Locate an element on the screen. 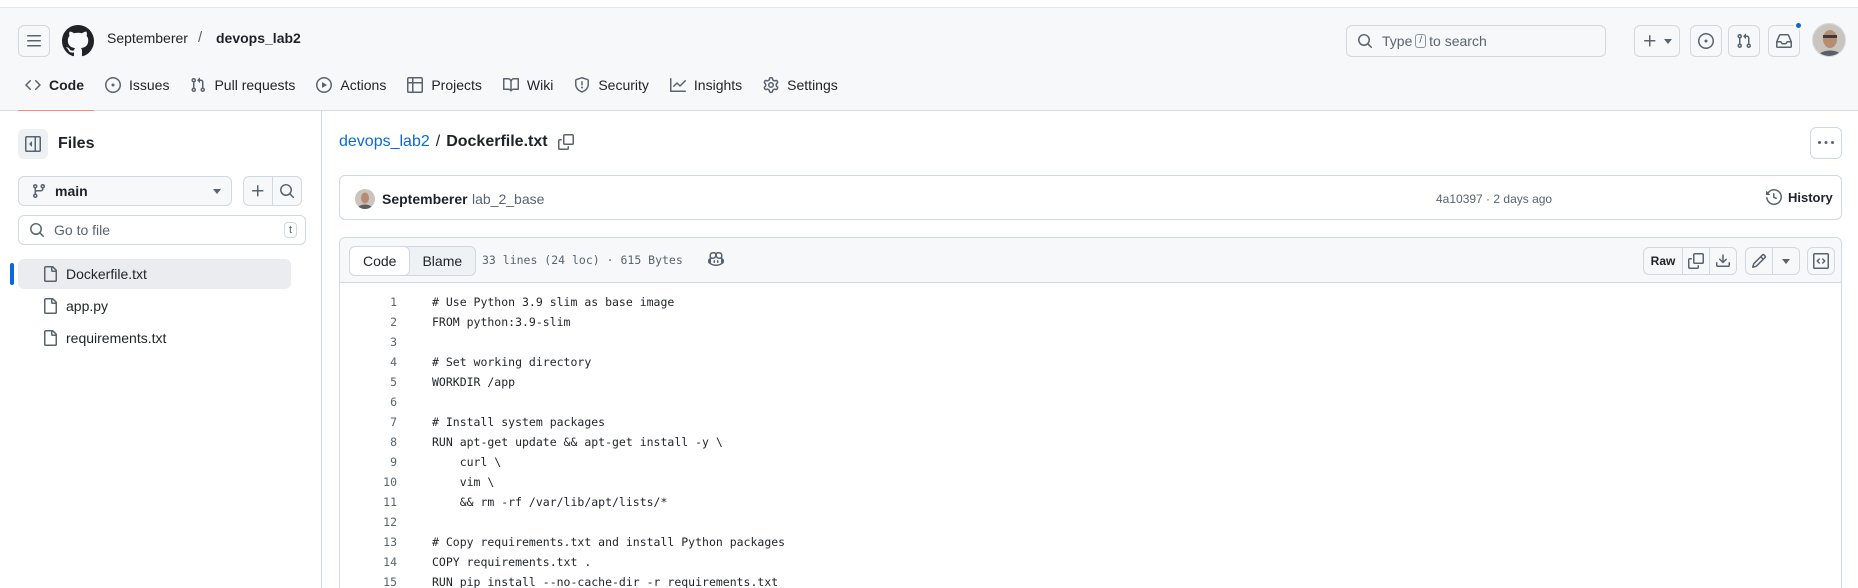  line-text: # Use Python 3.9 slim as base image is located at coordinates (553, 302).